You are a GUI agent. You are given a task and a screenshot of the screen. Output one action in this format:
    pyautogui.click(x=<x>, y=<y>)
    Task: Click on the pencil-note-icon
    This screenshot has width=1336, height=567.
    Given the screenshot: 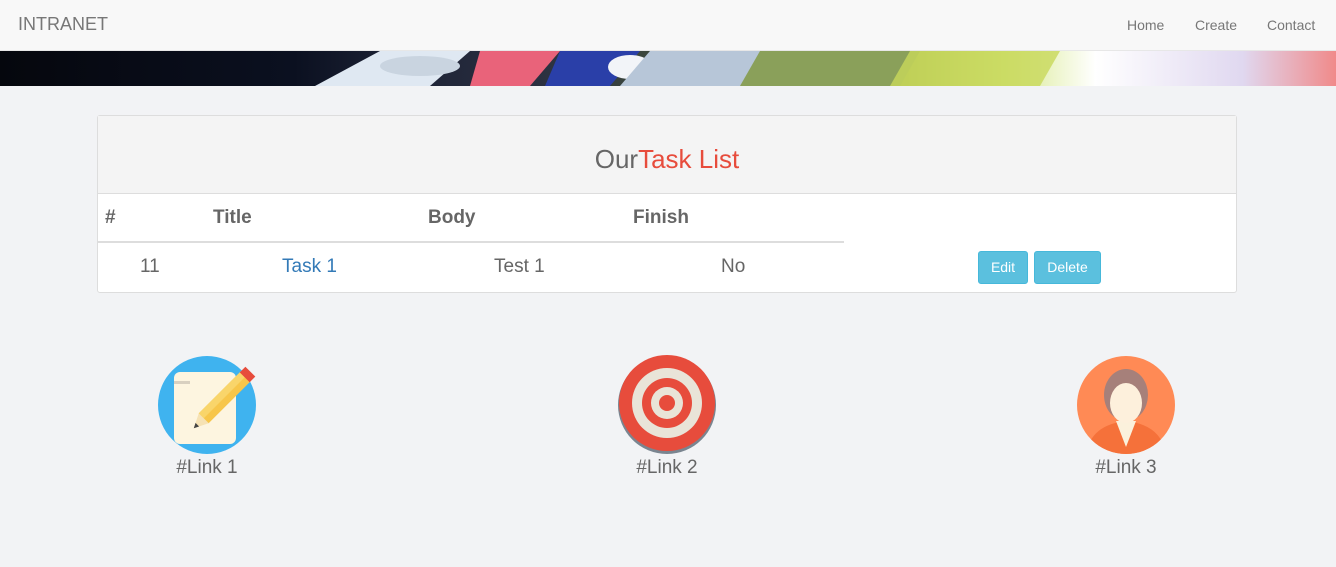 What is the action you would take?
    pyautogui.click(x=207, y=405)
    